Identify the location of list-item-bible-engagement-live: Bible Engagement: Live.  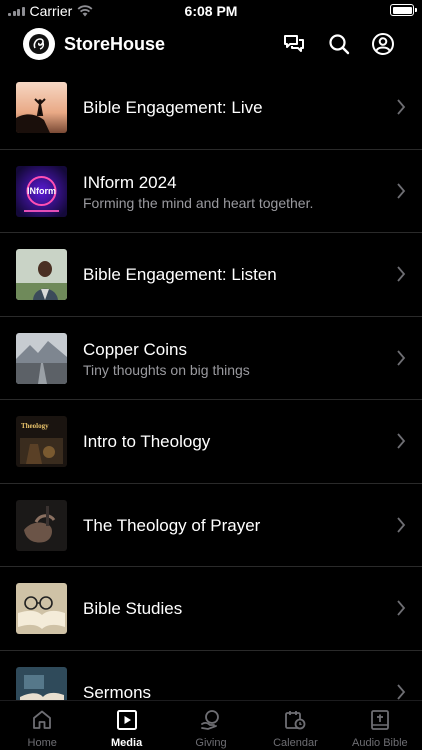
(211, 108).